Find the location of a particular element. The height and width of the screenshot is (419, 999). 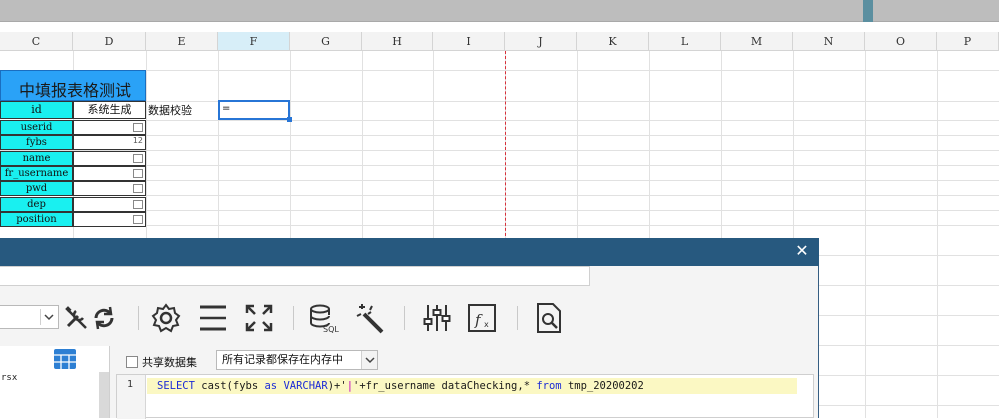

system-cell-pwd is located at coordinates (109, 188).